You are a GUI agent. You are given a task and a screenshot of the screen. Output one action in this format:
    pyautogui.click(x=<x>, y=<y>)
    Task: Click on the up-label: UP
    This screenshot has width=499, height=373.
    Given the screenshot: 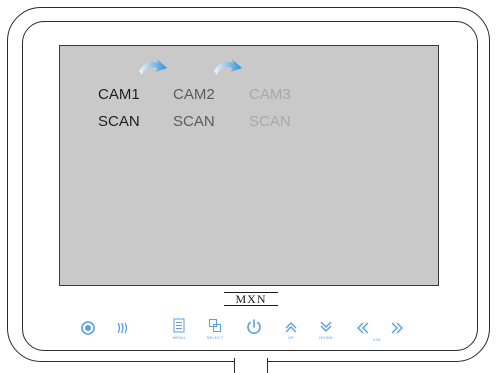 What is the action you would take?
    pyautogui.click(x=291, y=337)
    